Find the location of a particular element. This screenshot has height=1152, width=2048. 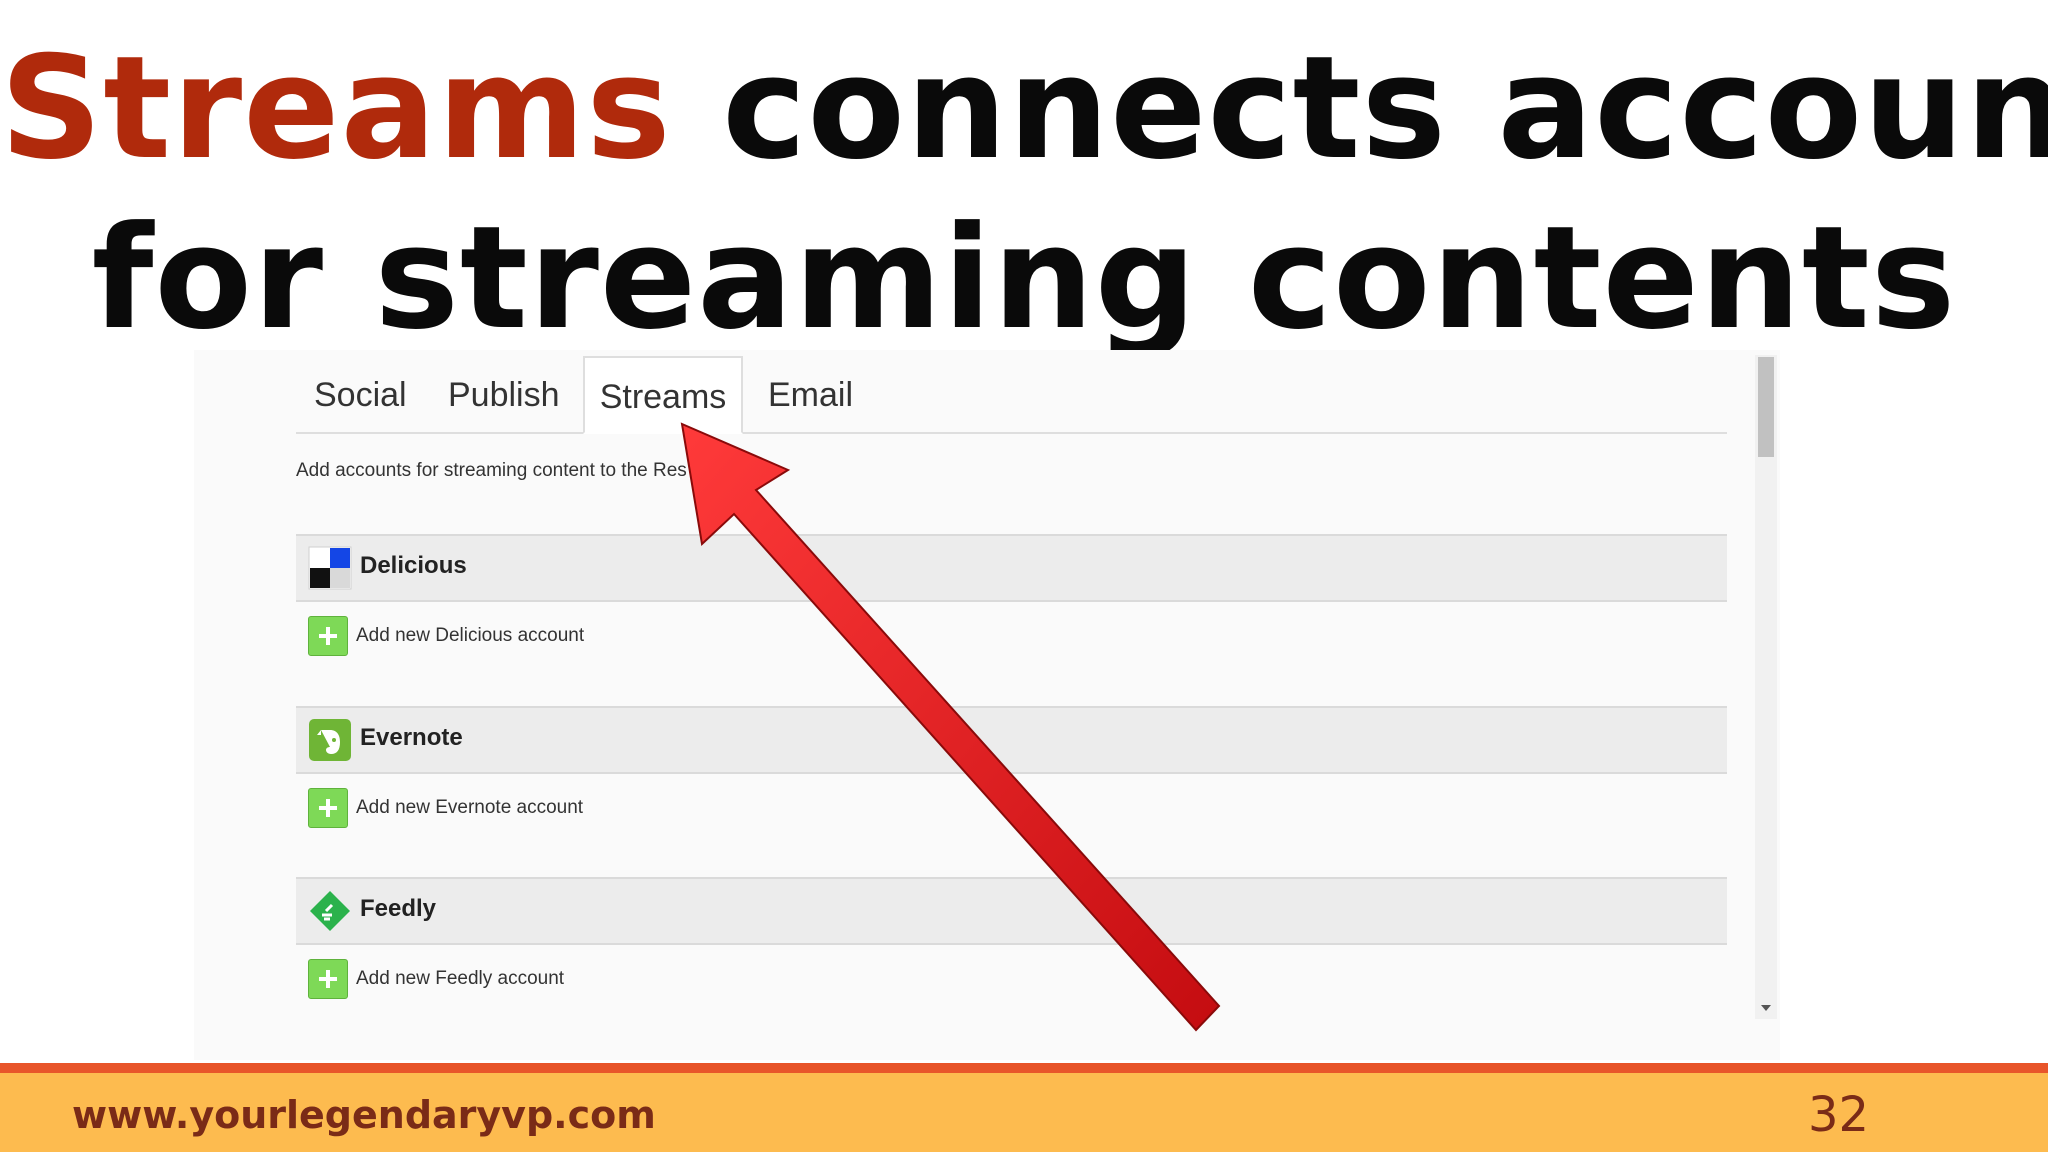

red-arrow-shape is located at coordinates (950, 727).